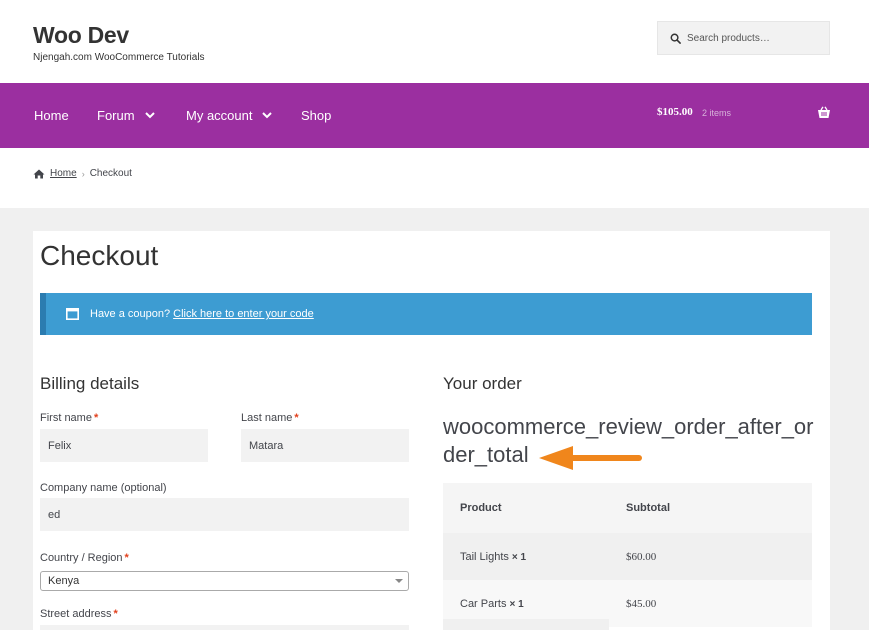 The image size is (869, 630). Describe the element at coordinates (63, 173) in the screenshot. I see `breadcrumb-home-link: Home` at that location.